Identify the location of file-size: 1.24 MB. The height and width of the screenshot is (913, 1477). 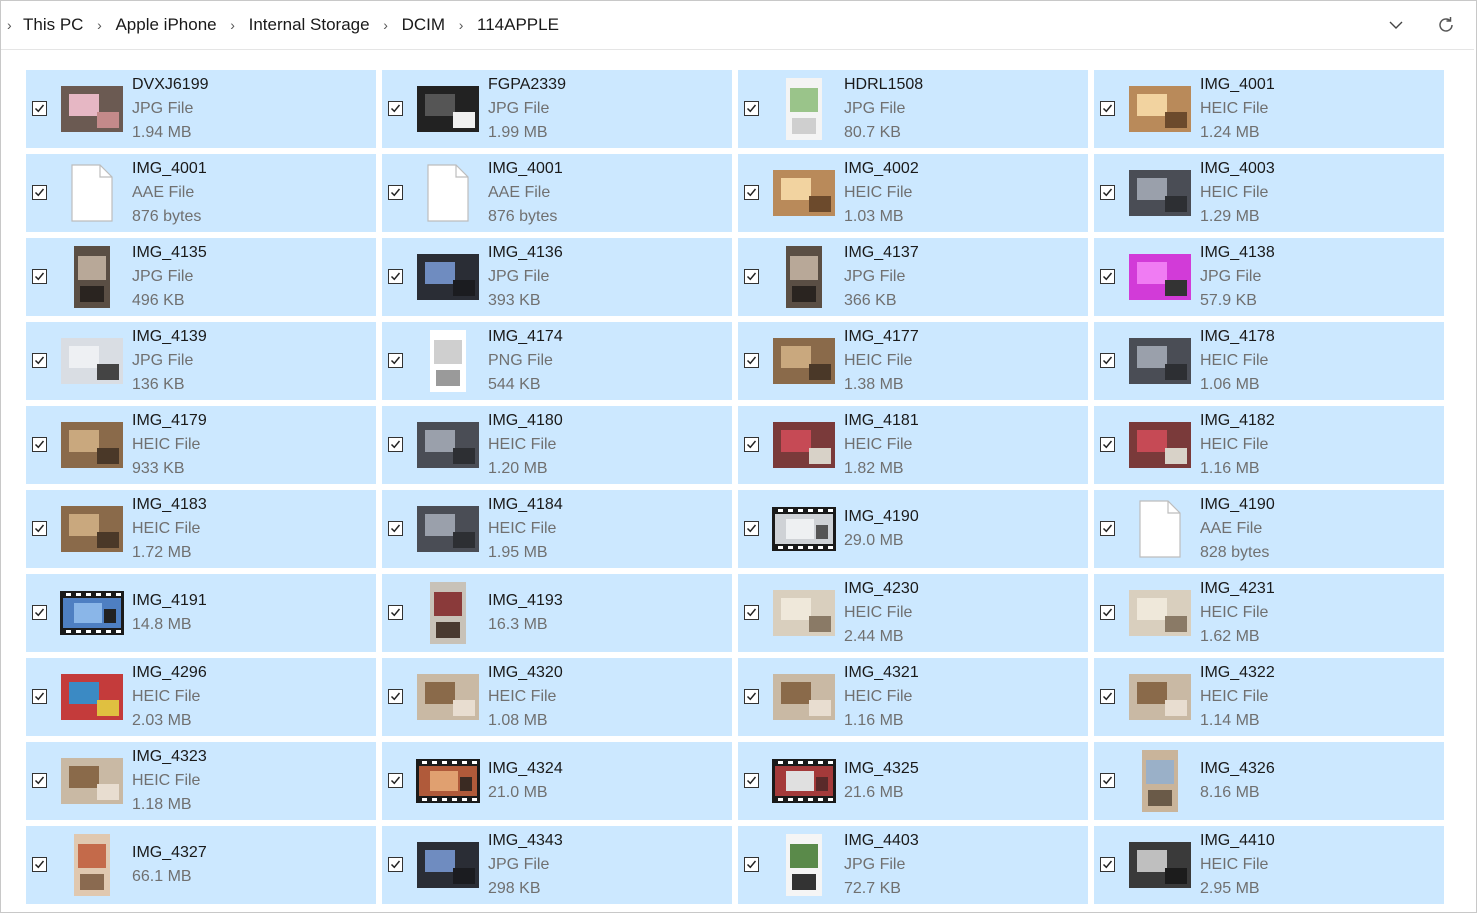
(1230, 132).